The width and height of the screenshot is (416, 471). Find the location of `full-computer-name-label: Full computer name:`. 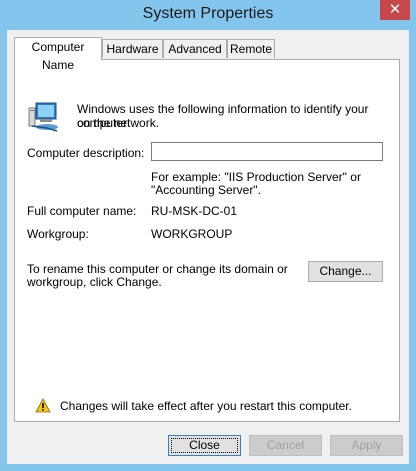

full-computer-name-label: Full computer name: is located at coordinates (82, 211).